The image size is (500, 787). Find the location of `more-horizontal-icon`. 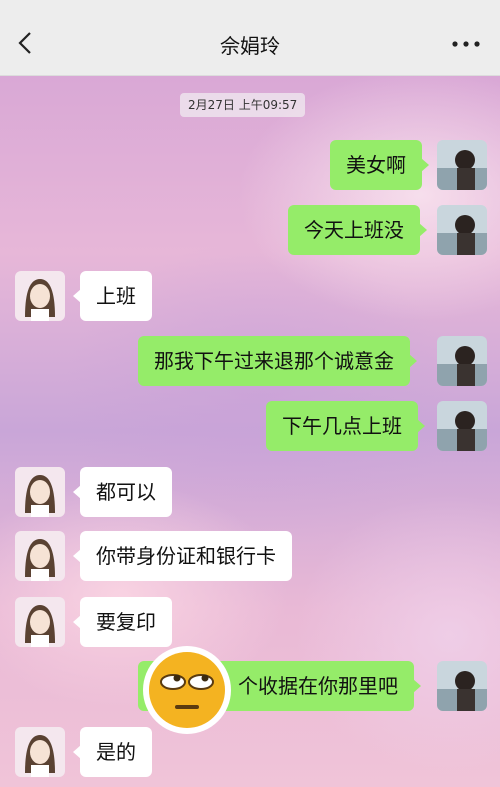

more-horizontal-icon is located at coordinates (466, 44).